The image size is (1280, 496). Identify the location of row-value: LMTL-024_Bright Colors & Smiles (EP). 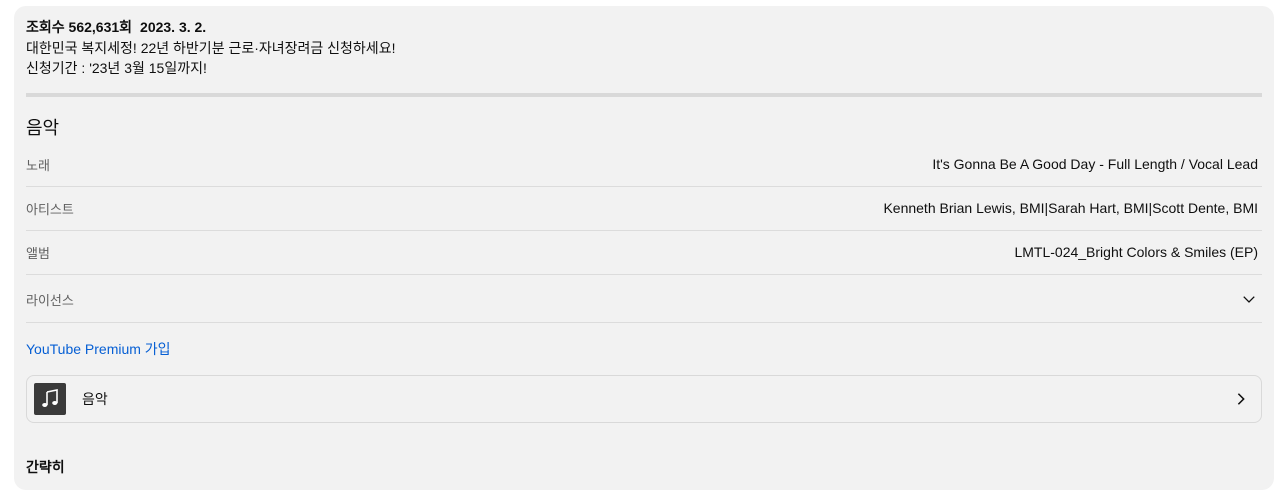
(1136, 252).